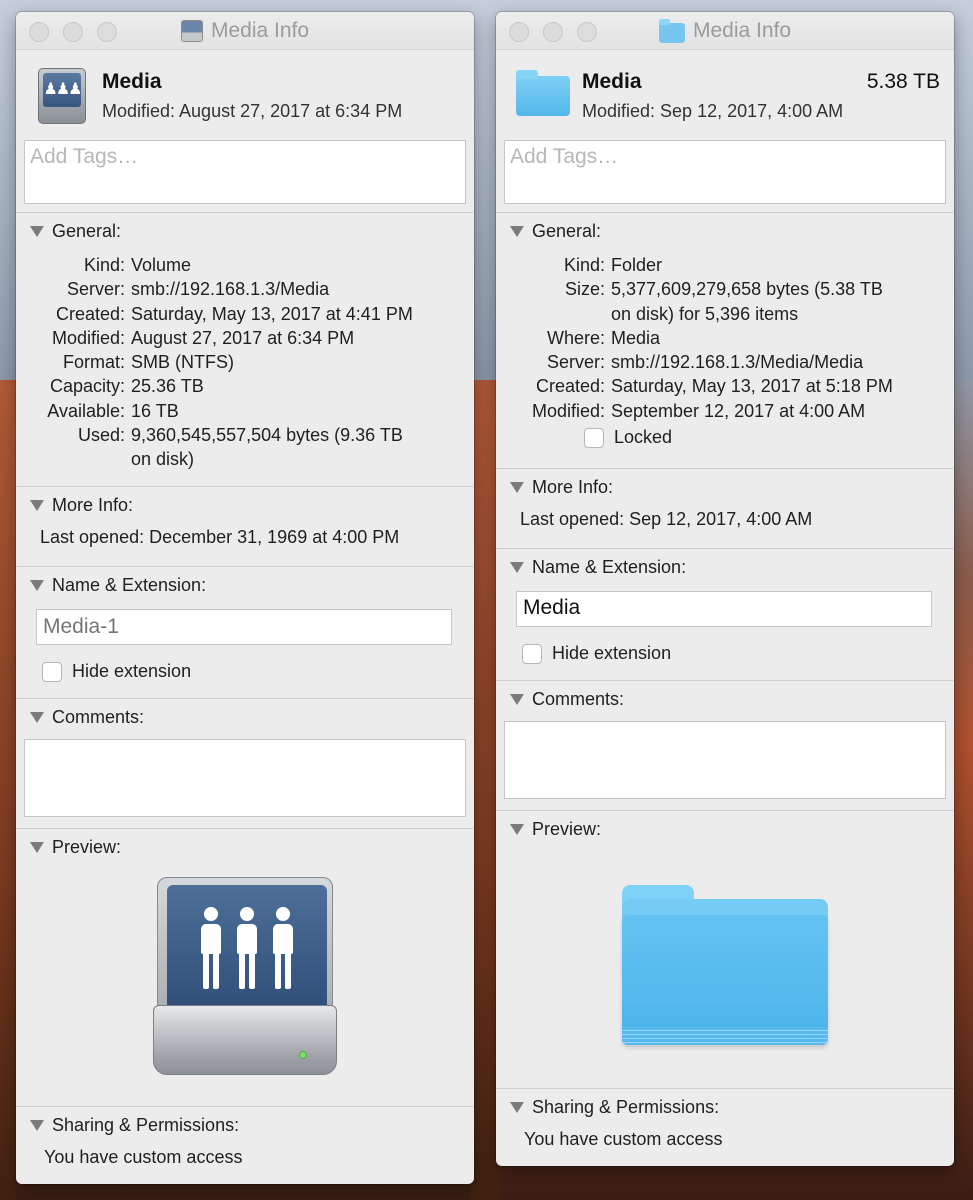  Describe the element at coordinates (62, 96) in the screenshot. I see `network-drive-icon: ♟♟♟` at that location.